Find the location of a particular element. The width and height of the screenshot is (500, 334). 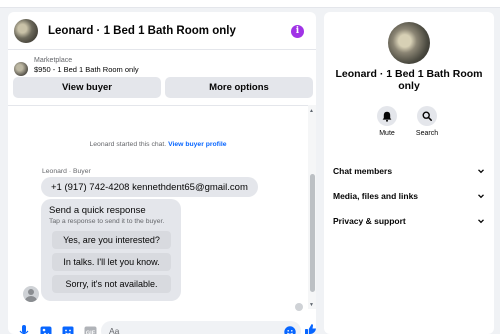

top-bar is located at coordinates (250, 4).